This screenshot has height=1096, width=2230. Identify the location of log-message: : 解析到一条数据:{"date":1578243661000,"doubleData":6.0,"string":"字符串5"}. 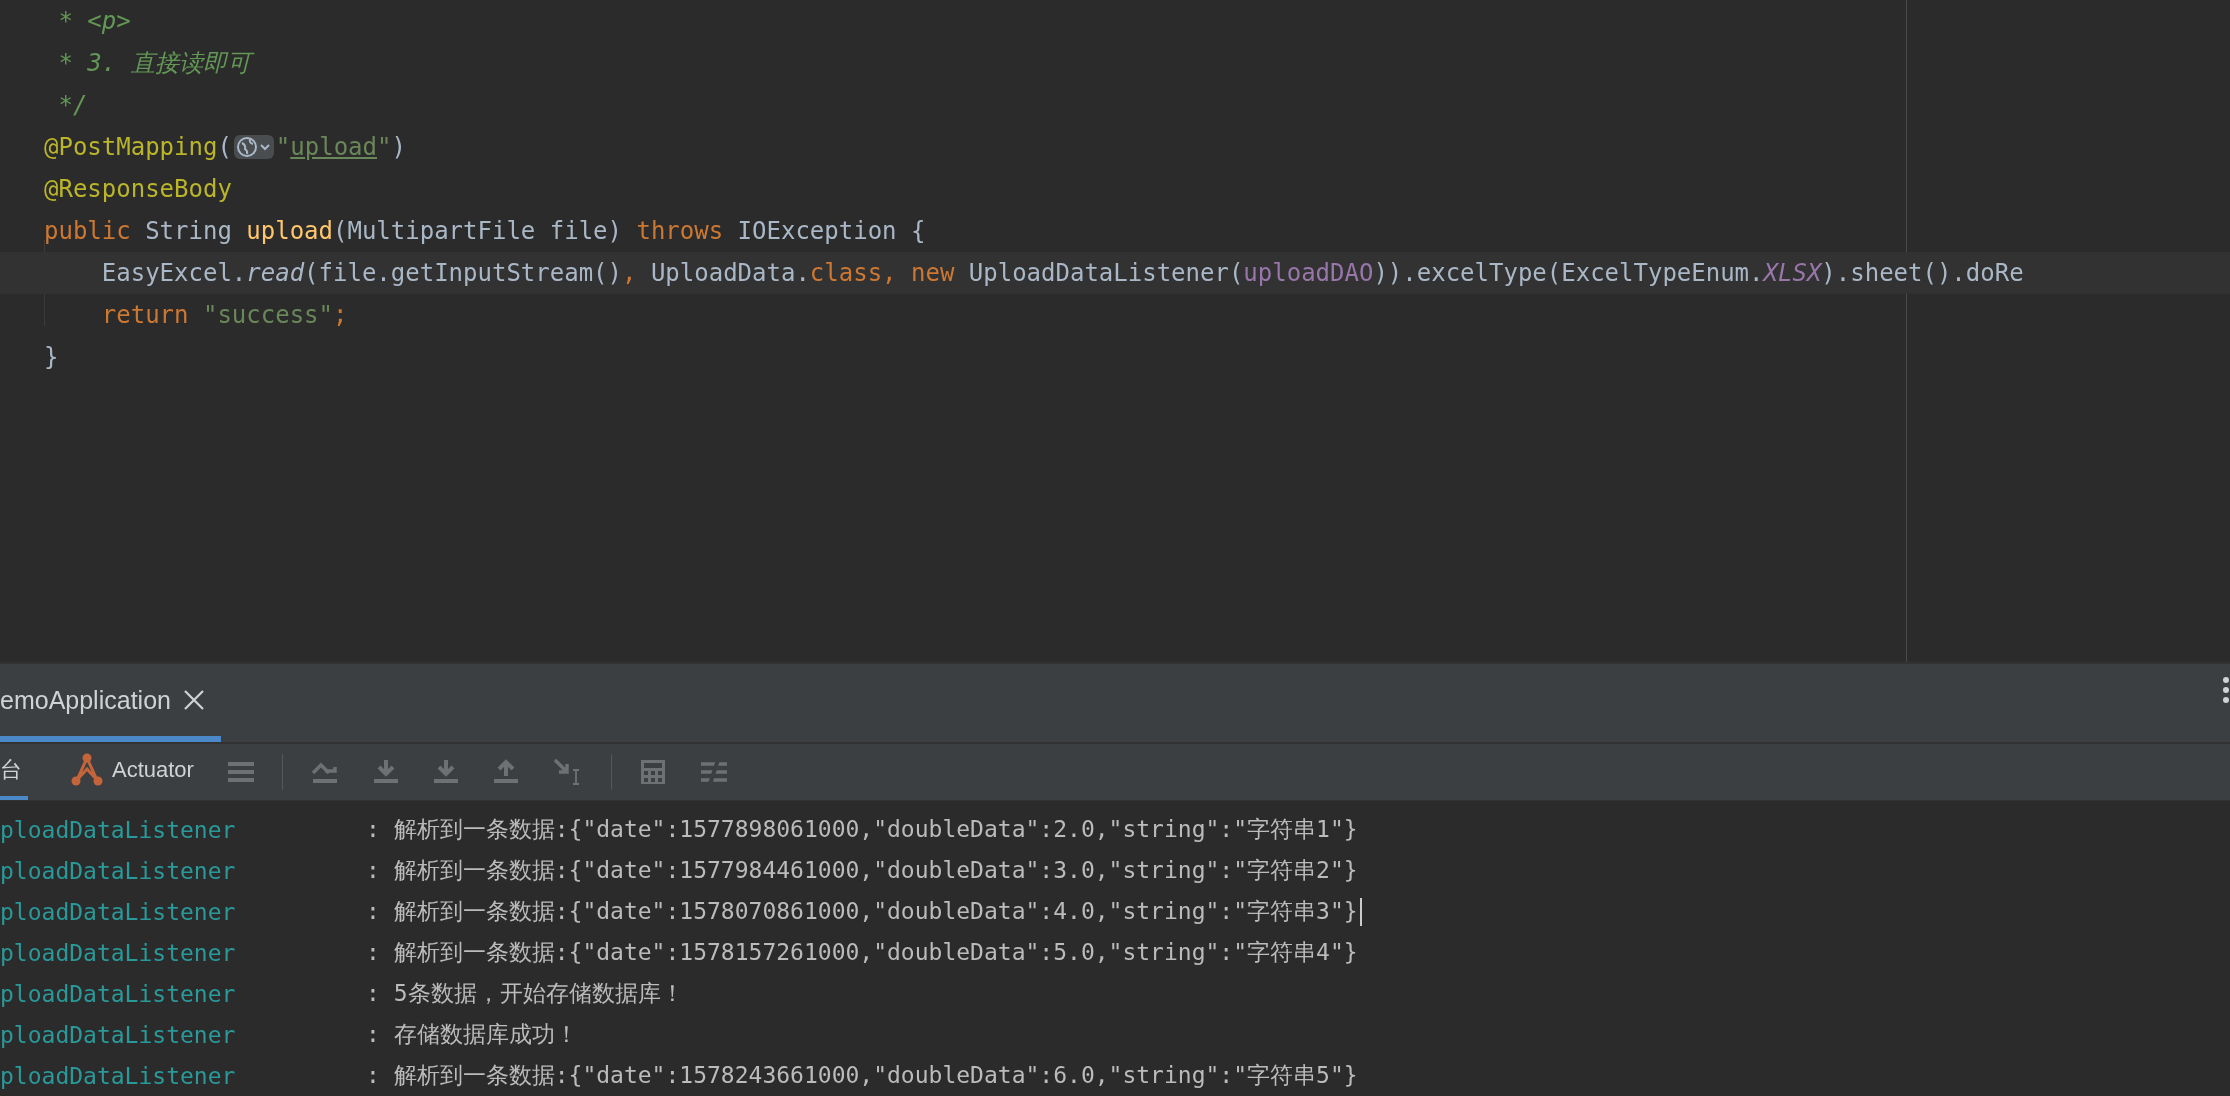
(862, 1075).